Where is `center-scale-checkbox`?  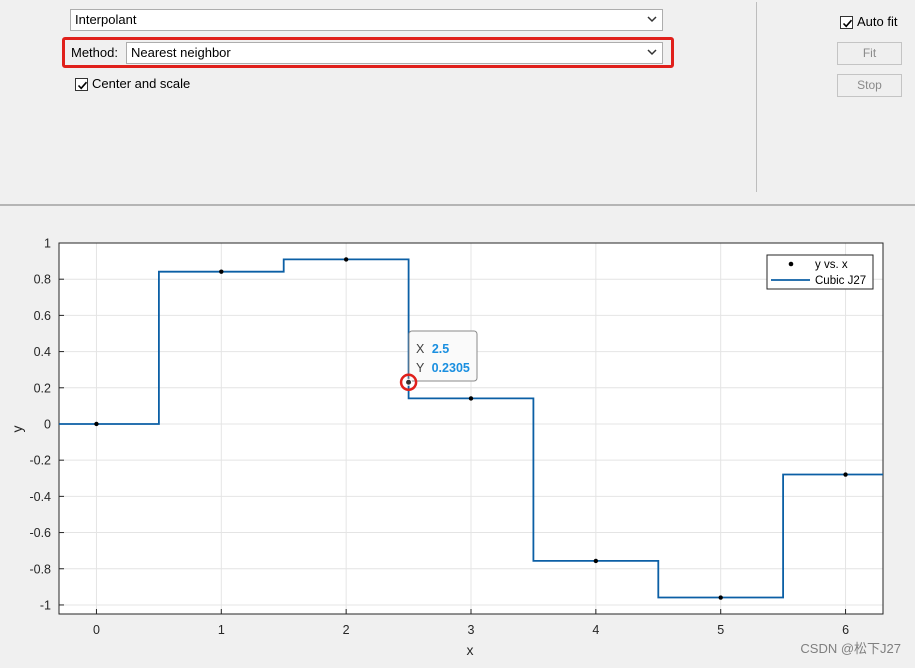
center-scale-checkbox is located at coordinates (81, 84).